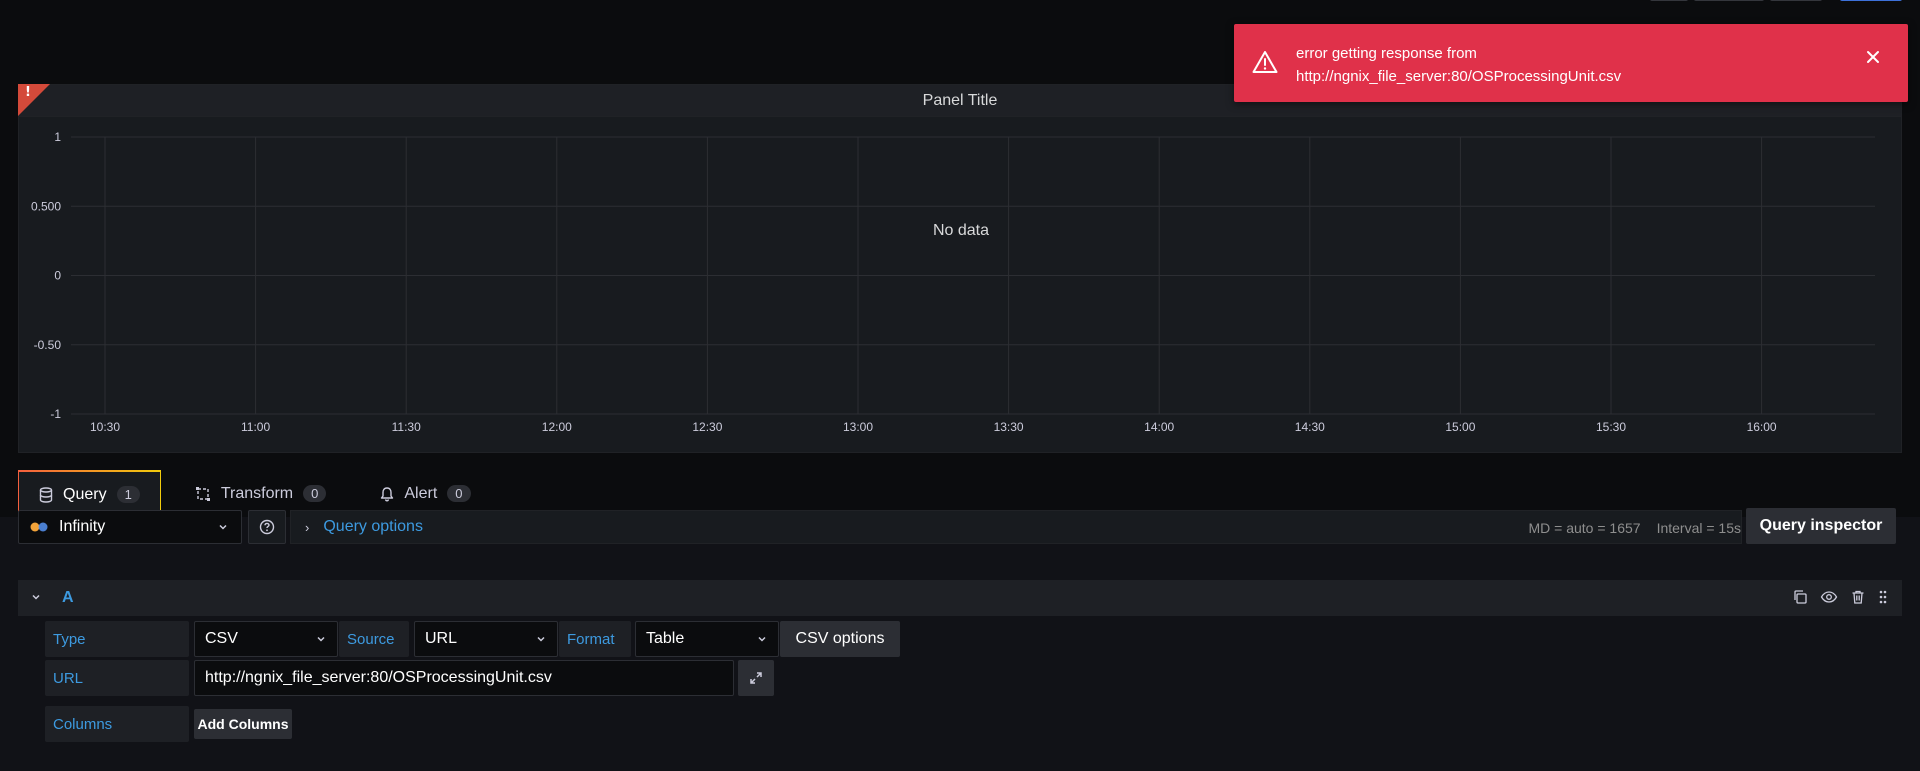  What do you see at coordinates (1611, 427) in the screenshot?
I see `x-tick-label: 15:30` at bounding box center [1611, 427].